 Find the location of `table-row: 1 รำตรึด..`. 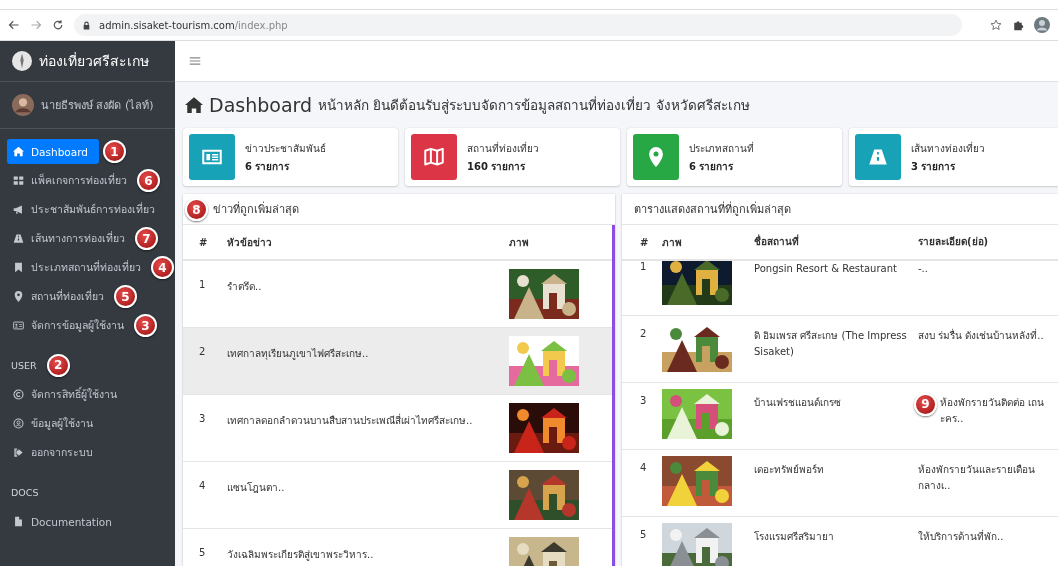

table-row: 1 รำตรึด.. is located at coordinates (397, 294).